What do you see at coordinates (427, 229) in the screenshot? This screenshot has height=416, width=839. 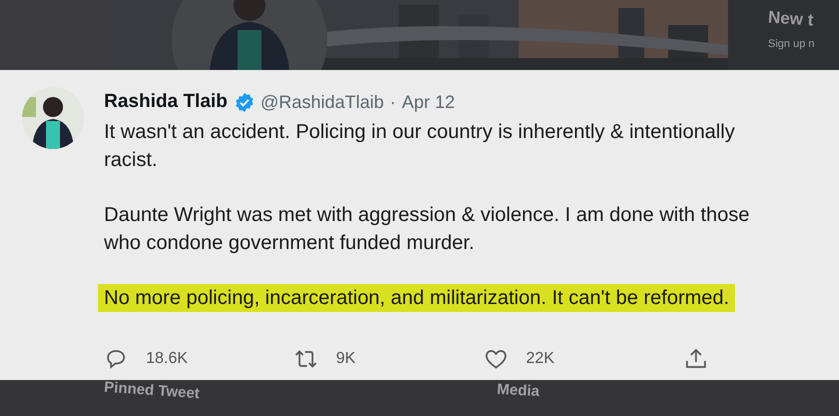 I see `tweet-text: Daunte Wright was met with aggression & violence. I am done with those who condone government funded murder.` at bounding box center [427, 229].